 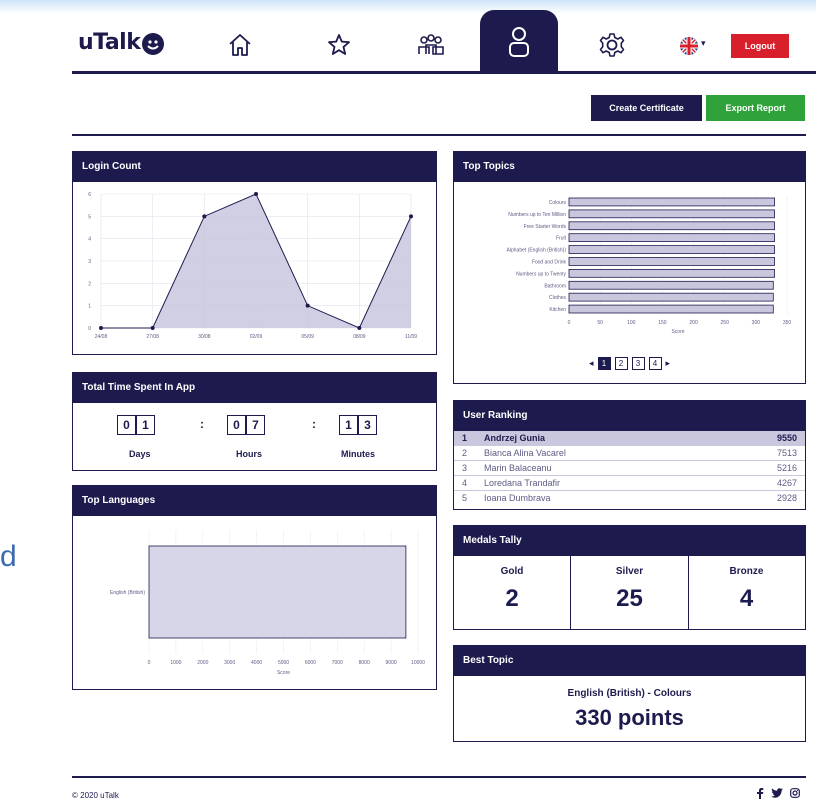 I want to click on group-icon, so click(x=431, y=44).